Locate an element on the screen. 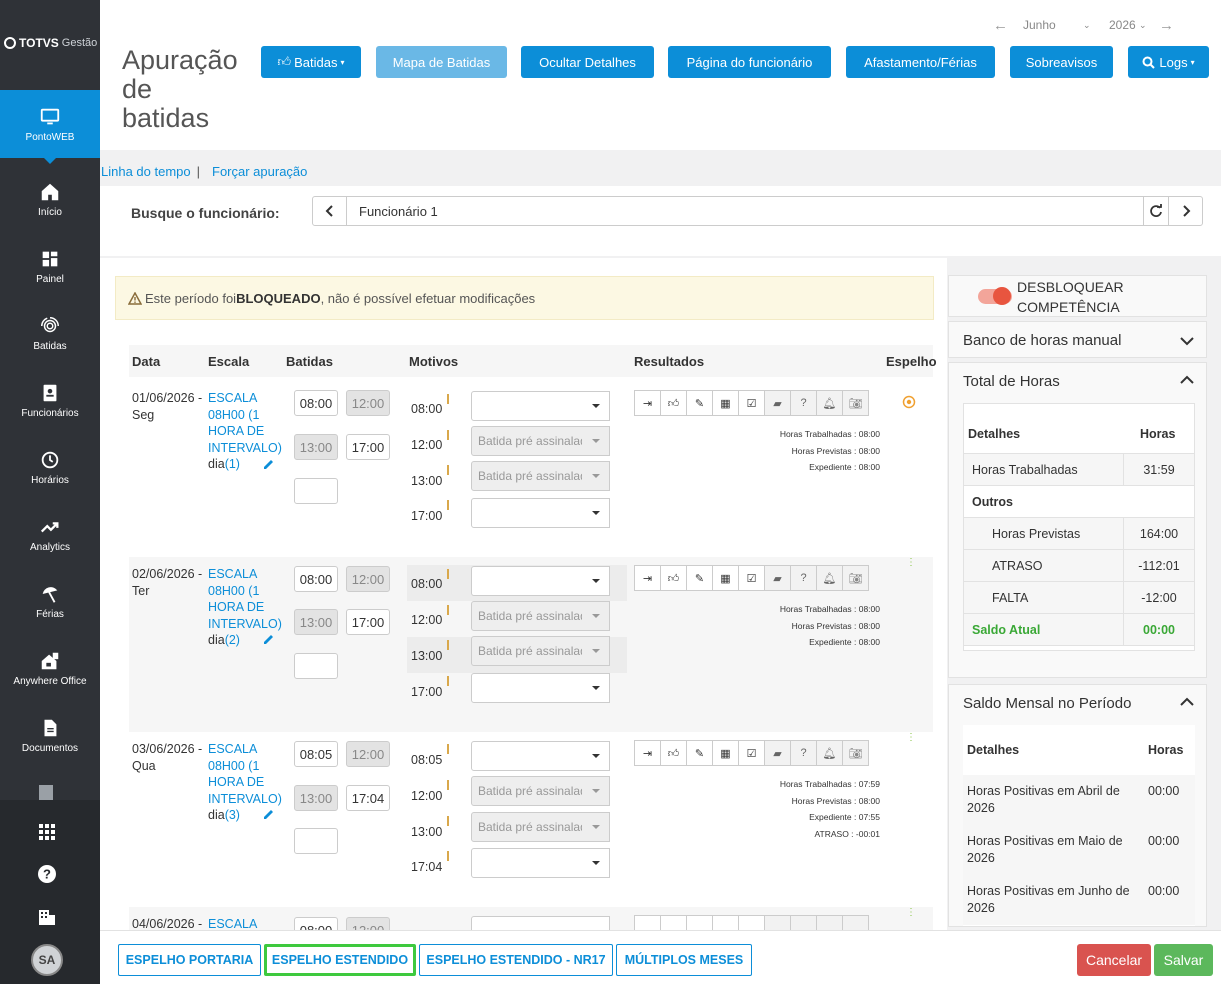 The image size is (1221, 984). sidebar-item-horarios: Horários is located at coordinates (50, 467).